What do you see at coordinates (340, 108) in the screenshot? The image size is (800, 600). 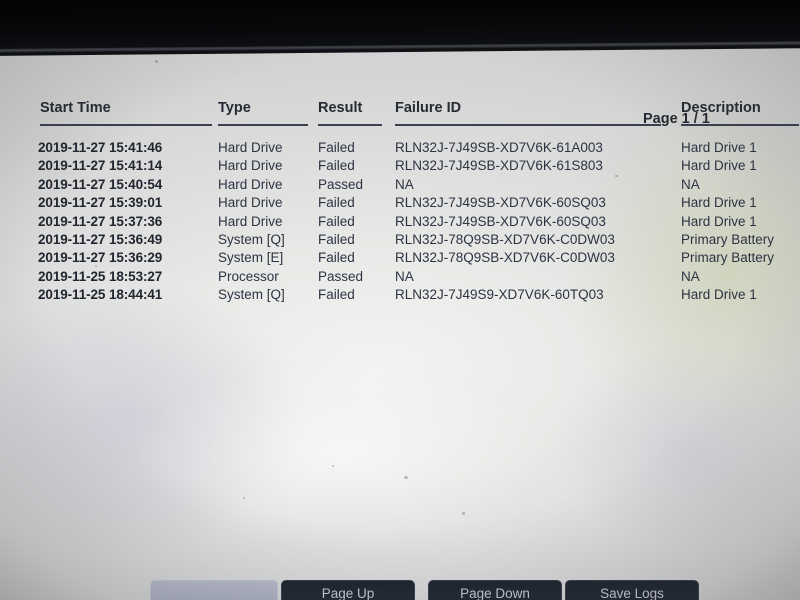 I see `column-header-result: Result` at bounding box center [340, 108].